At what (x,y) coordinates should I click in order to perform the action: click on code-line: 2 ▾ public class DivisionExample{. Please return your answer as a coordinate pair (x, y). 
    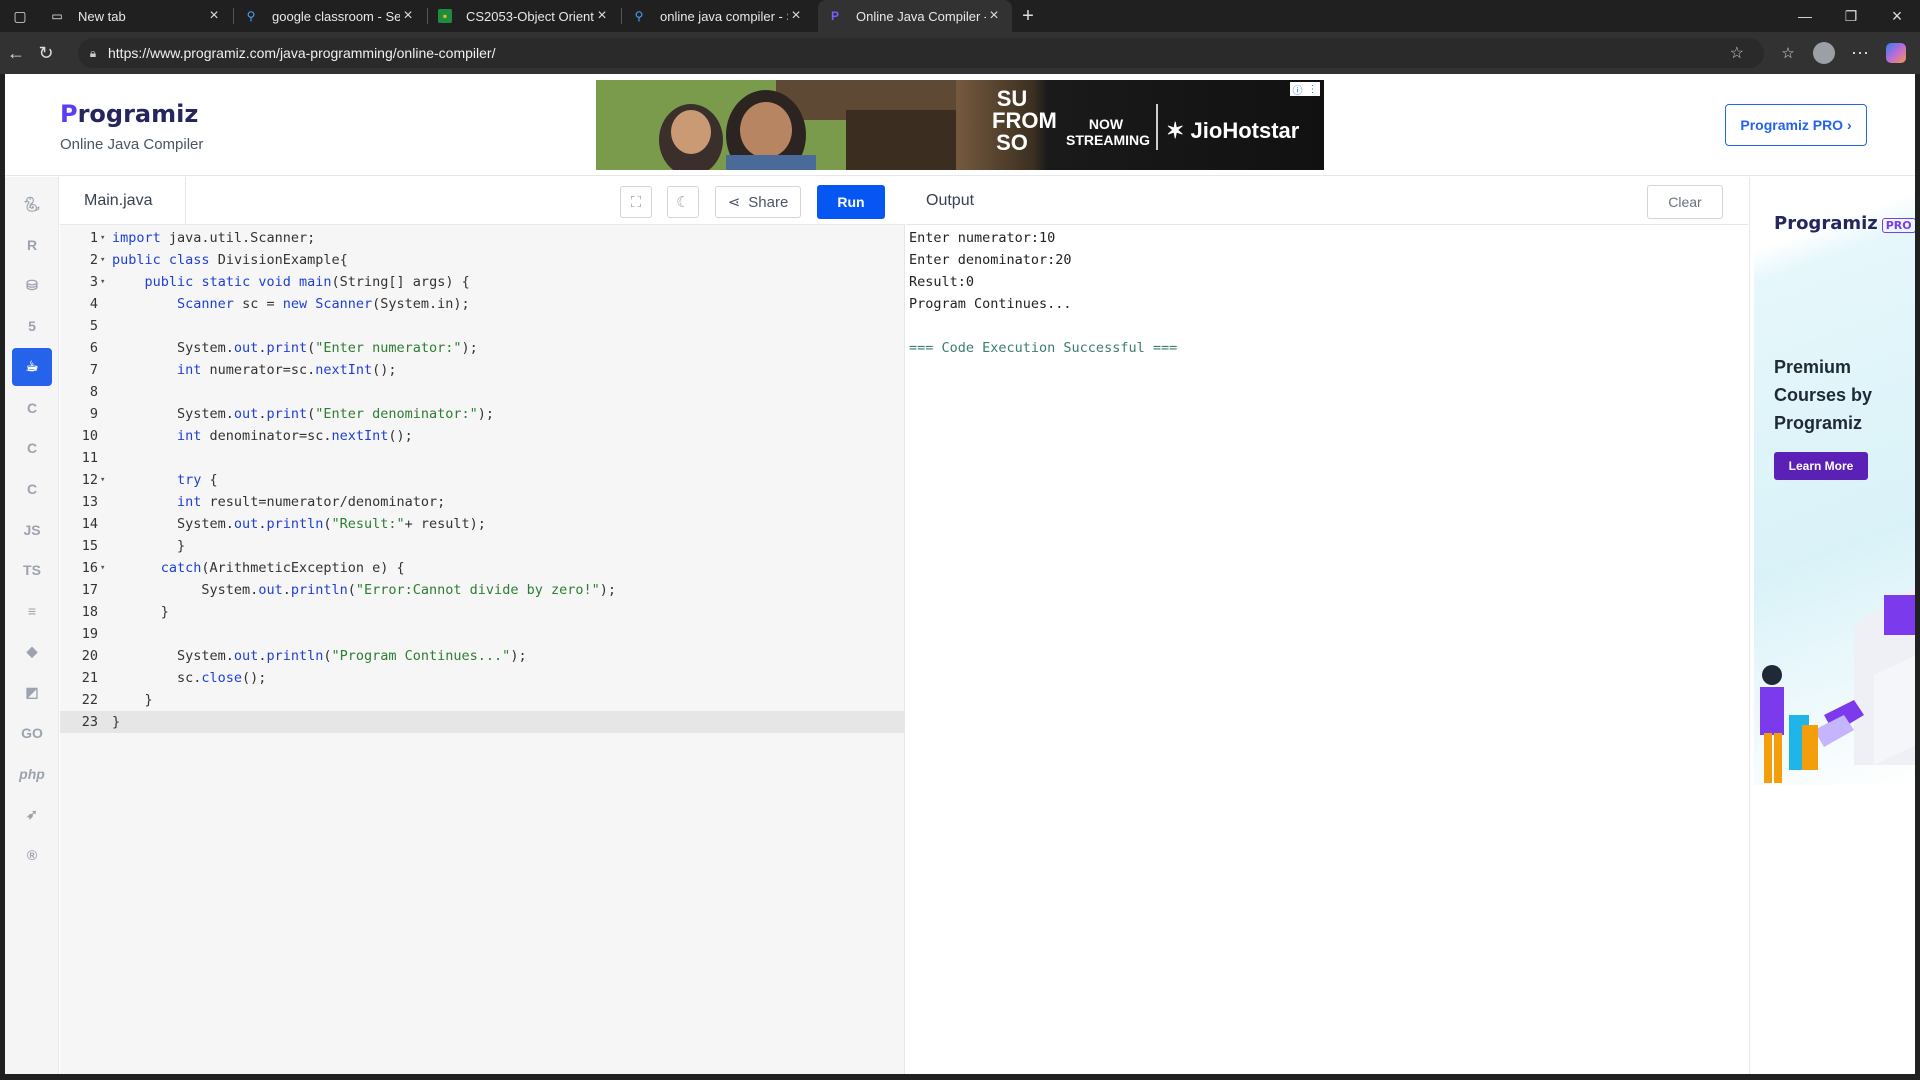
    Looking at the image, I should click on (482, 260).